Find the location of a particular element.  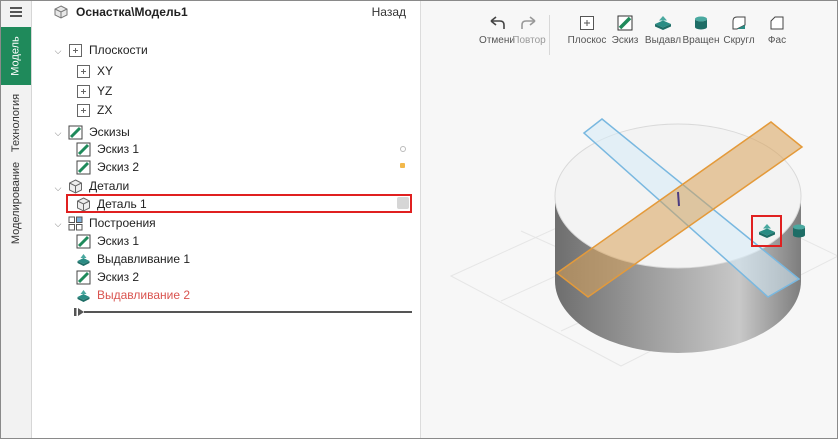

panel-title: Оснастка\Модель1 is located at coordinates (132, 12).